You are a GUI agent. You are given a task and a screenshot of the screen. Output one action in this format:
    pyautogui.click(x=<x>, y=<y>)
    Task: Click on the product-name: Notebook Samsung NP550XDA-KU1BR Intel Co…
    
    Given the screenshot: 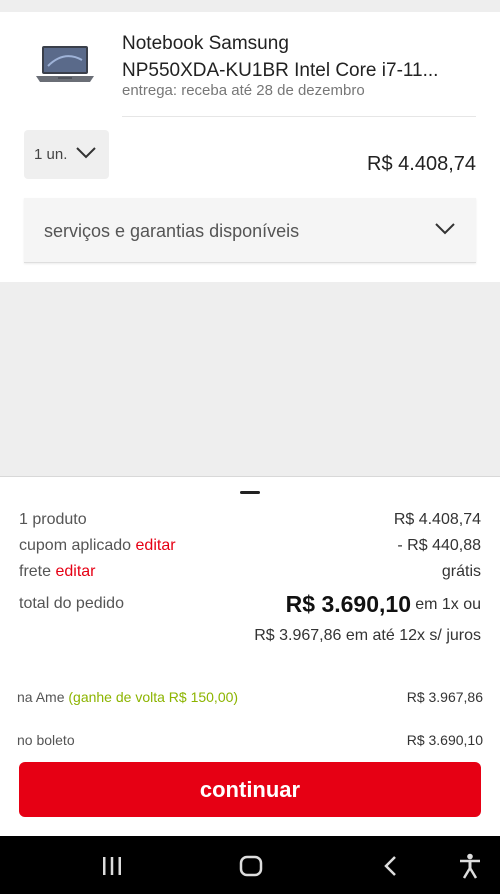 What is the action you would take?
    pyautogui.click(x=302, y=57)
    